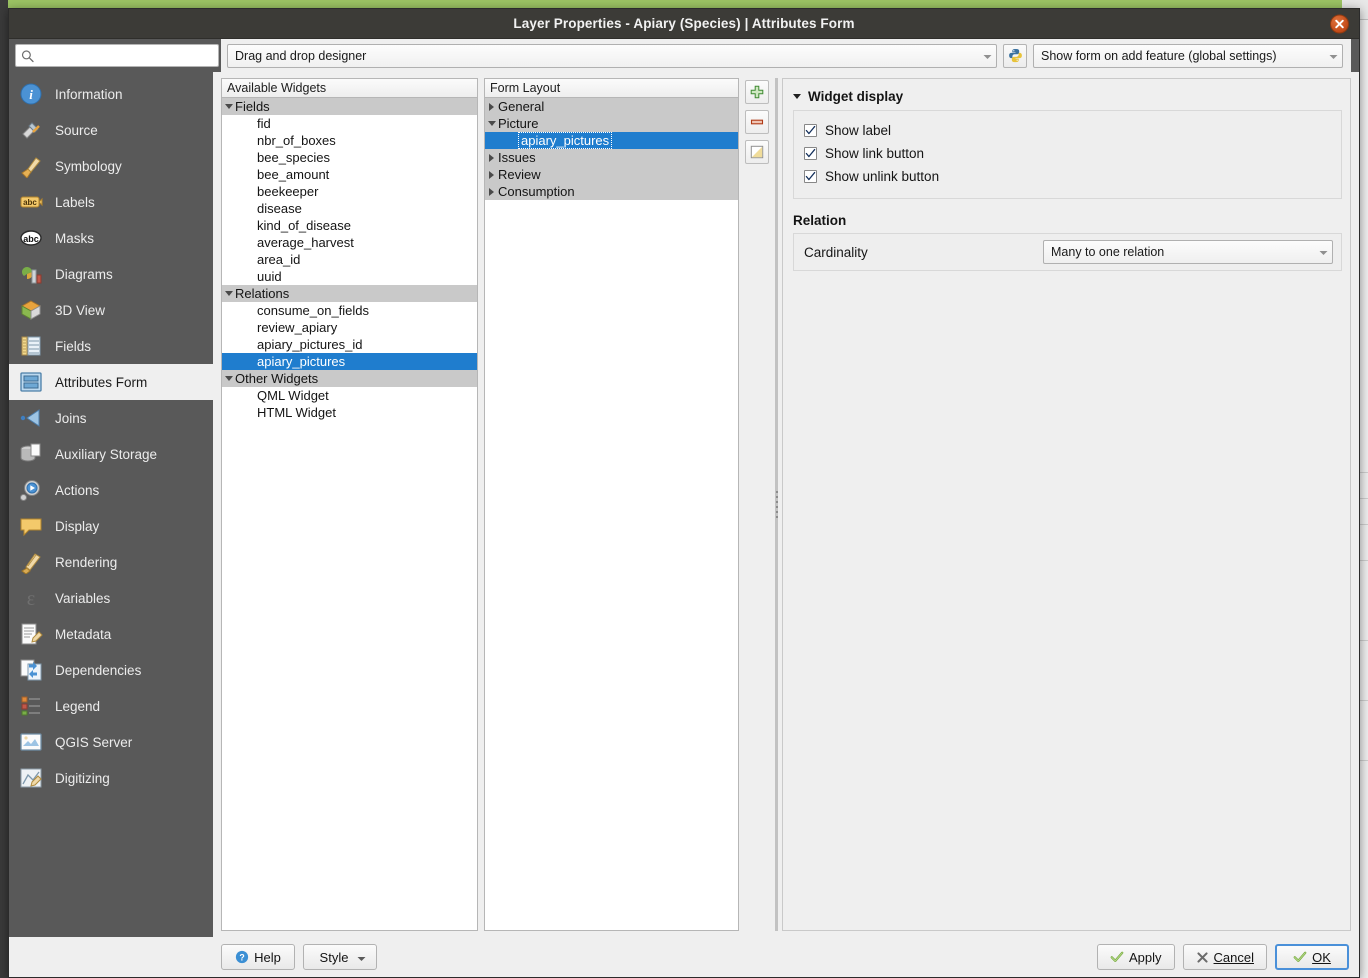  I want to click on check-icon, so click(810, 176).